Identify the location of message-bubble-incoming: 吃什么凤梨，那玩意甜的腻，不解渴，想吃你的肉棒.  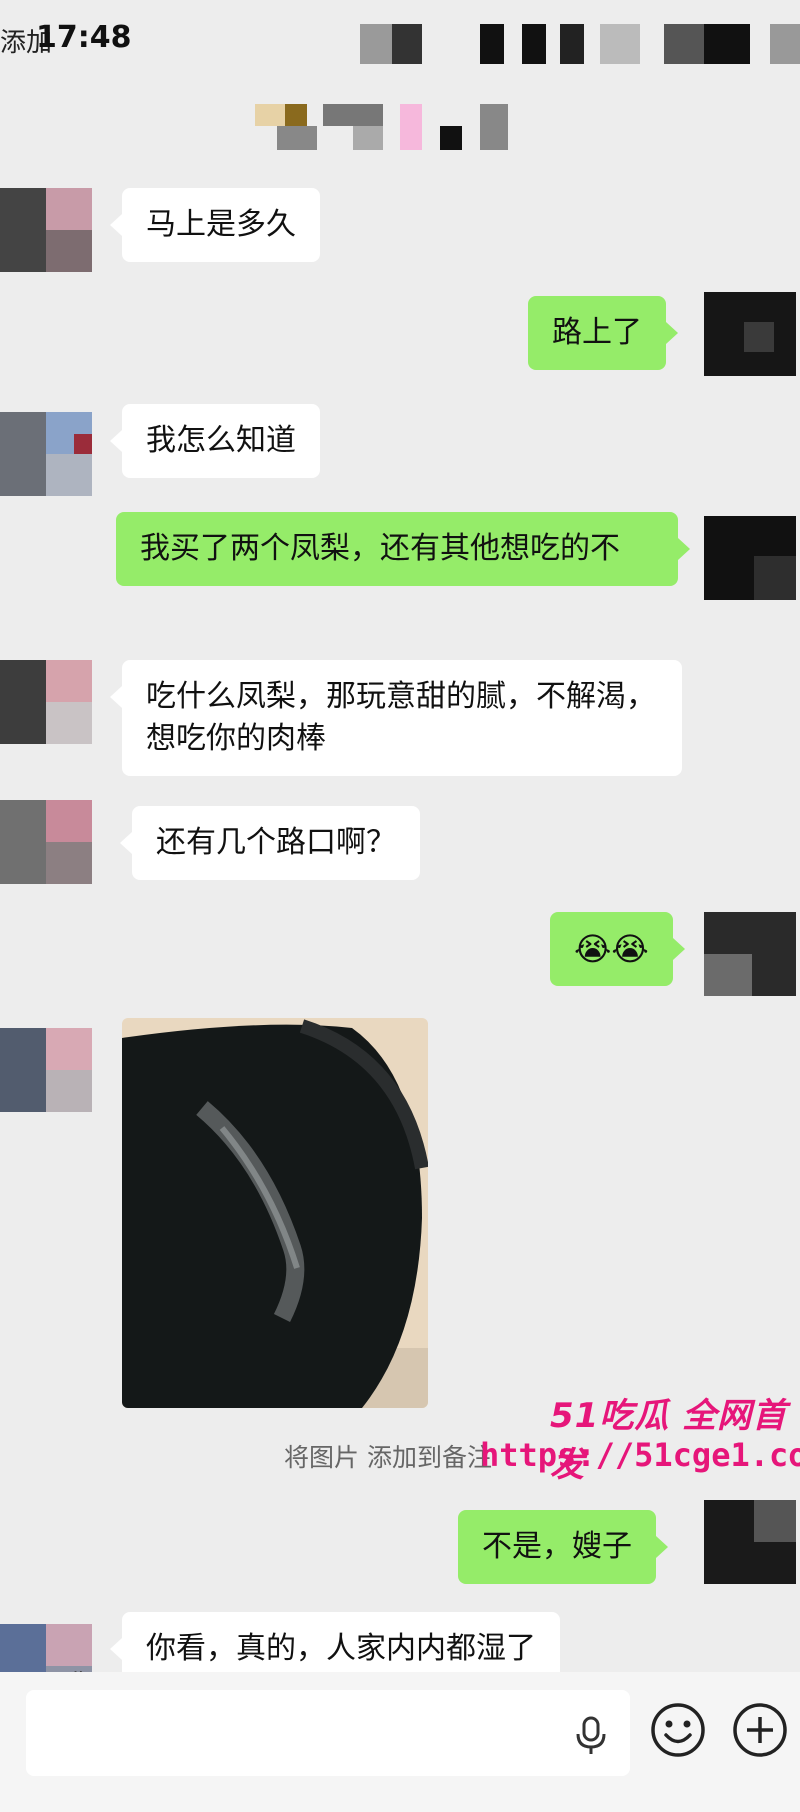
(396, 718).